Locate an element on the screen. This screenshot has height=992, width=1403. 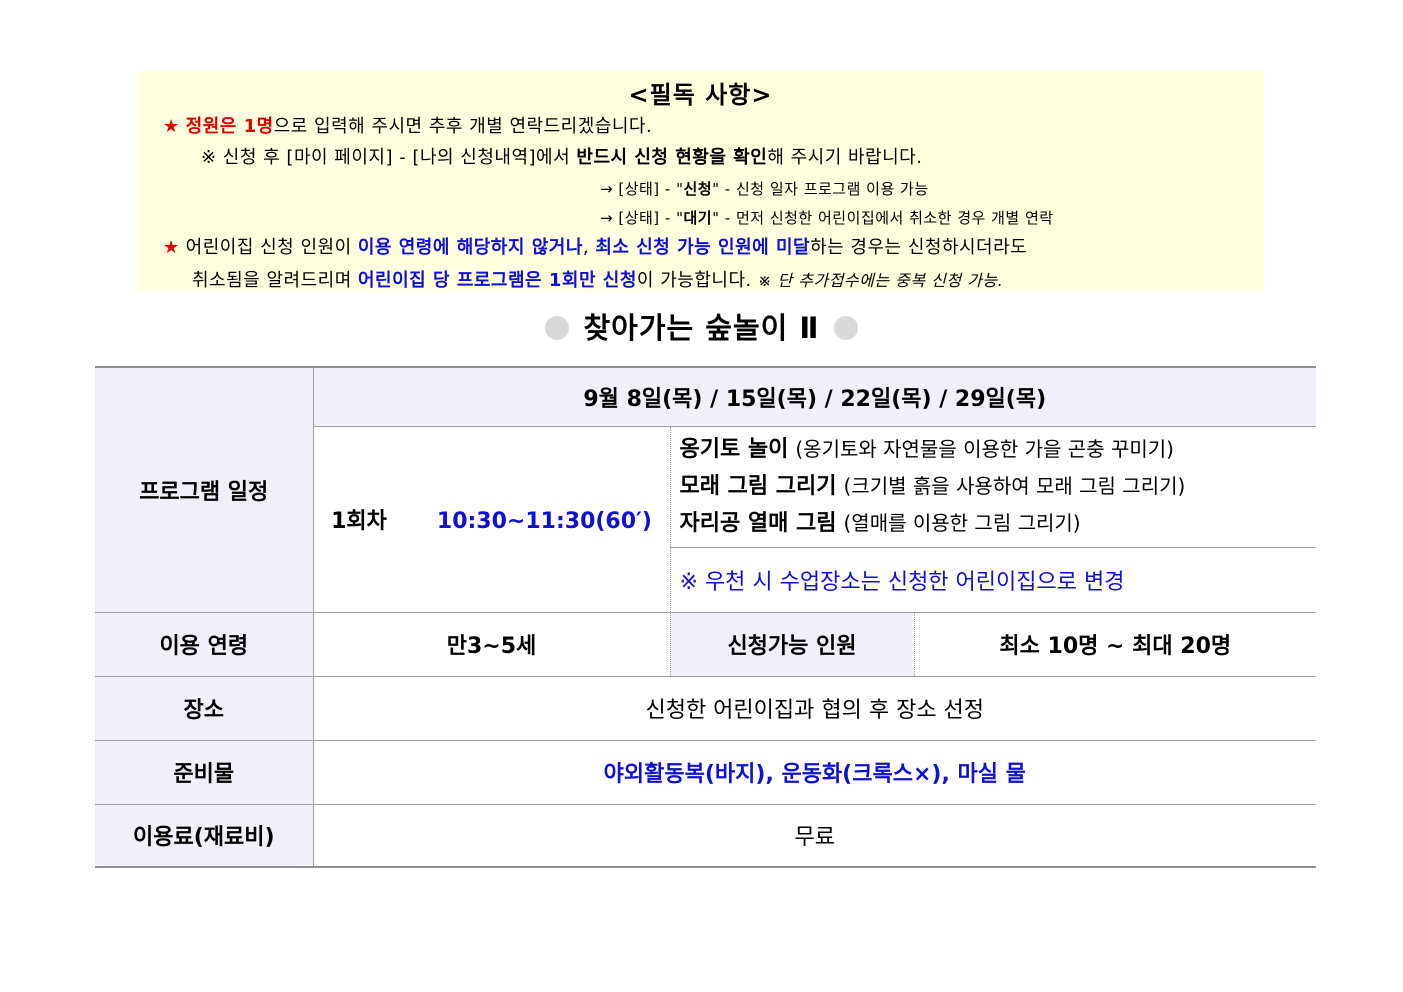
prep-label: 준비물 is located at coordinates (204, 772).